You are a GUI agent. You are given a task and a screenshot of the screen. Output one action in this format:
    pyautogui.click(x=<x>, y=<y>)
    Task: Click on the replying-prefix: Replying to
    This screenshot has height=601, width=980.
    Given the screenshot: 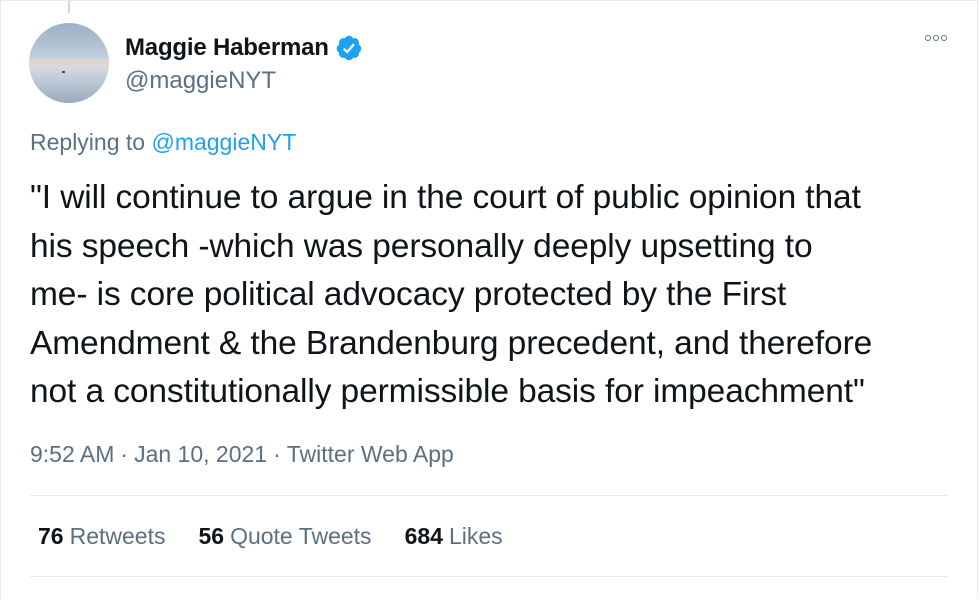 What is the action you would take?
    pyautogui.click(x=88, y=142)
    